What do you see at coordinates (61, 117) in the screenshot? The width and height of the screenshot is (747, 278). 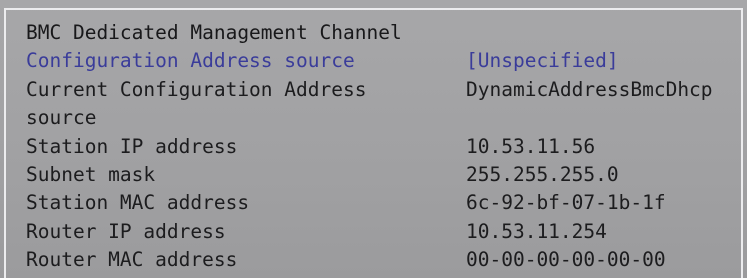 I see `current-config-address-label-cont: source` at bounding box center [61, 117].